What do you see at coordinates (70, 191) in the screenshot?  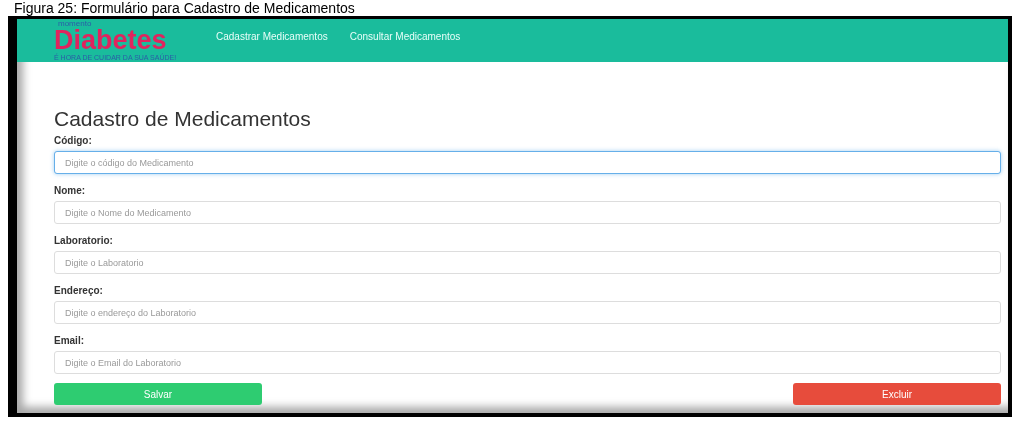 I see `field-label: Nome:` at bounding box center [70, 191].